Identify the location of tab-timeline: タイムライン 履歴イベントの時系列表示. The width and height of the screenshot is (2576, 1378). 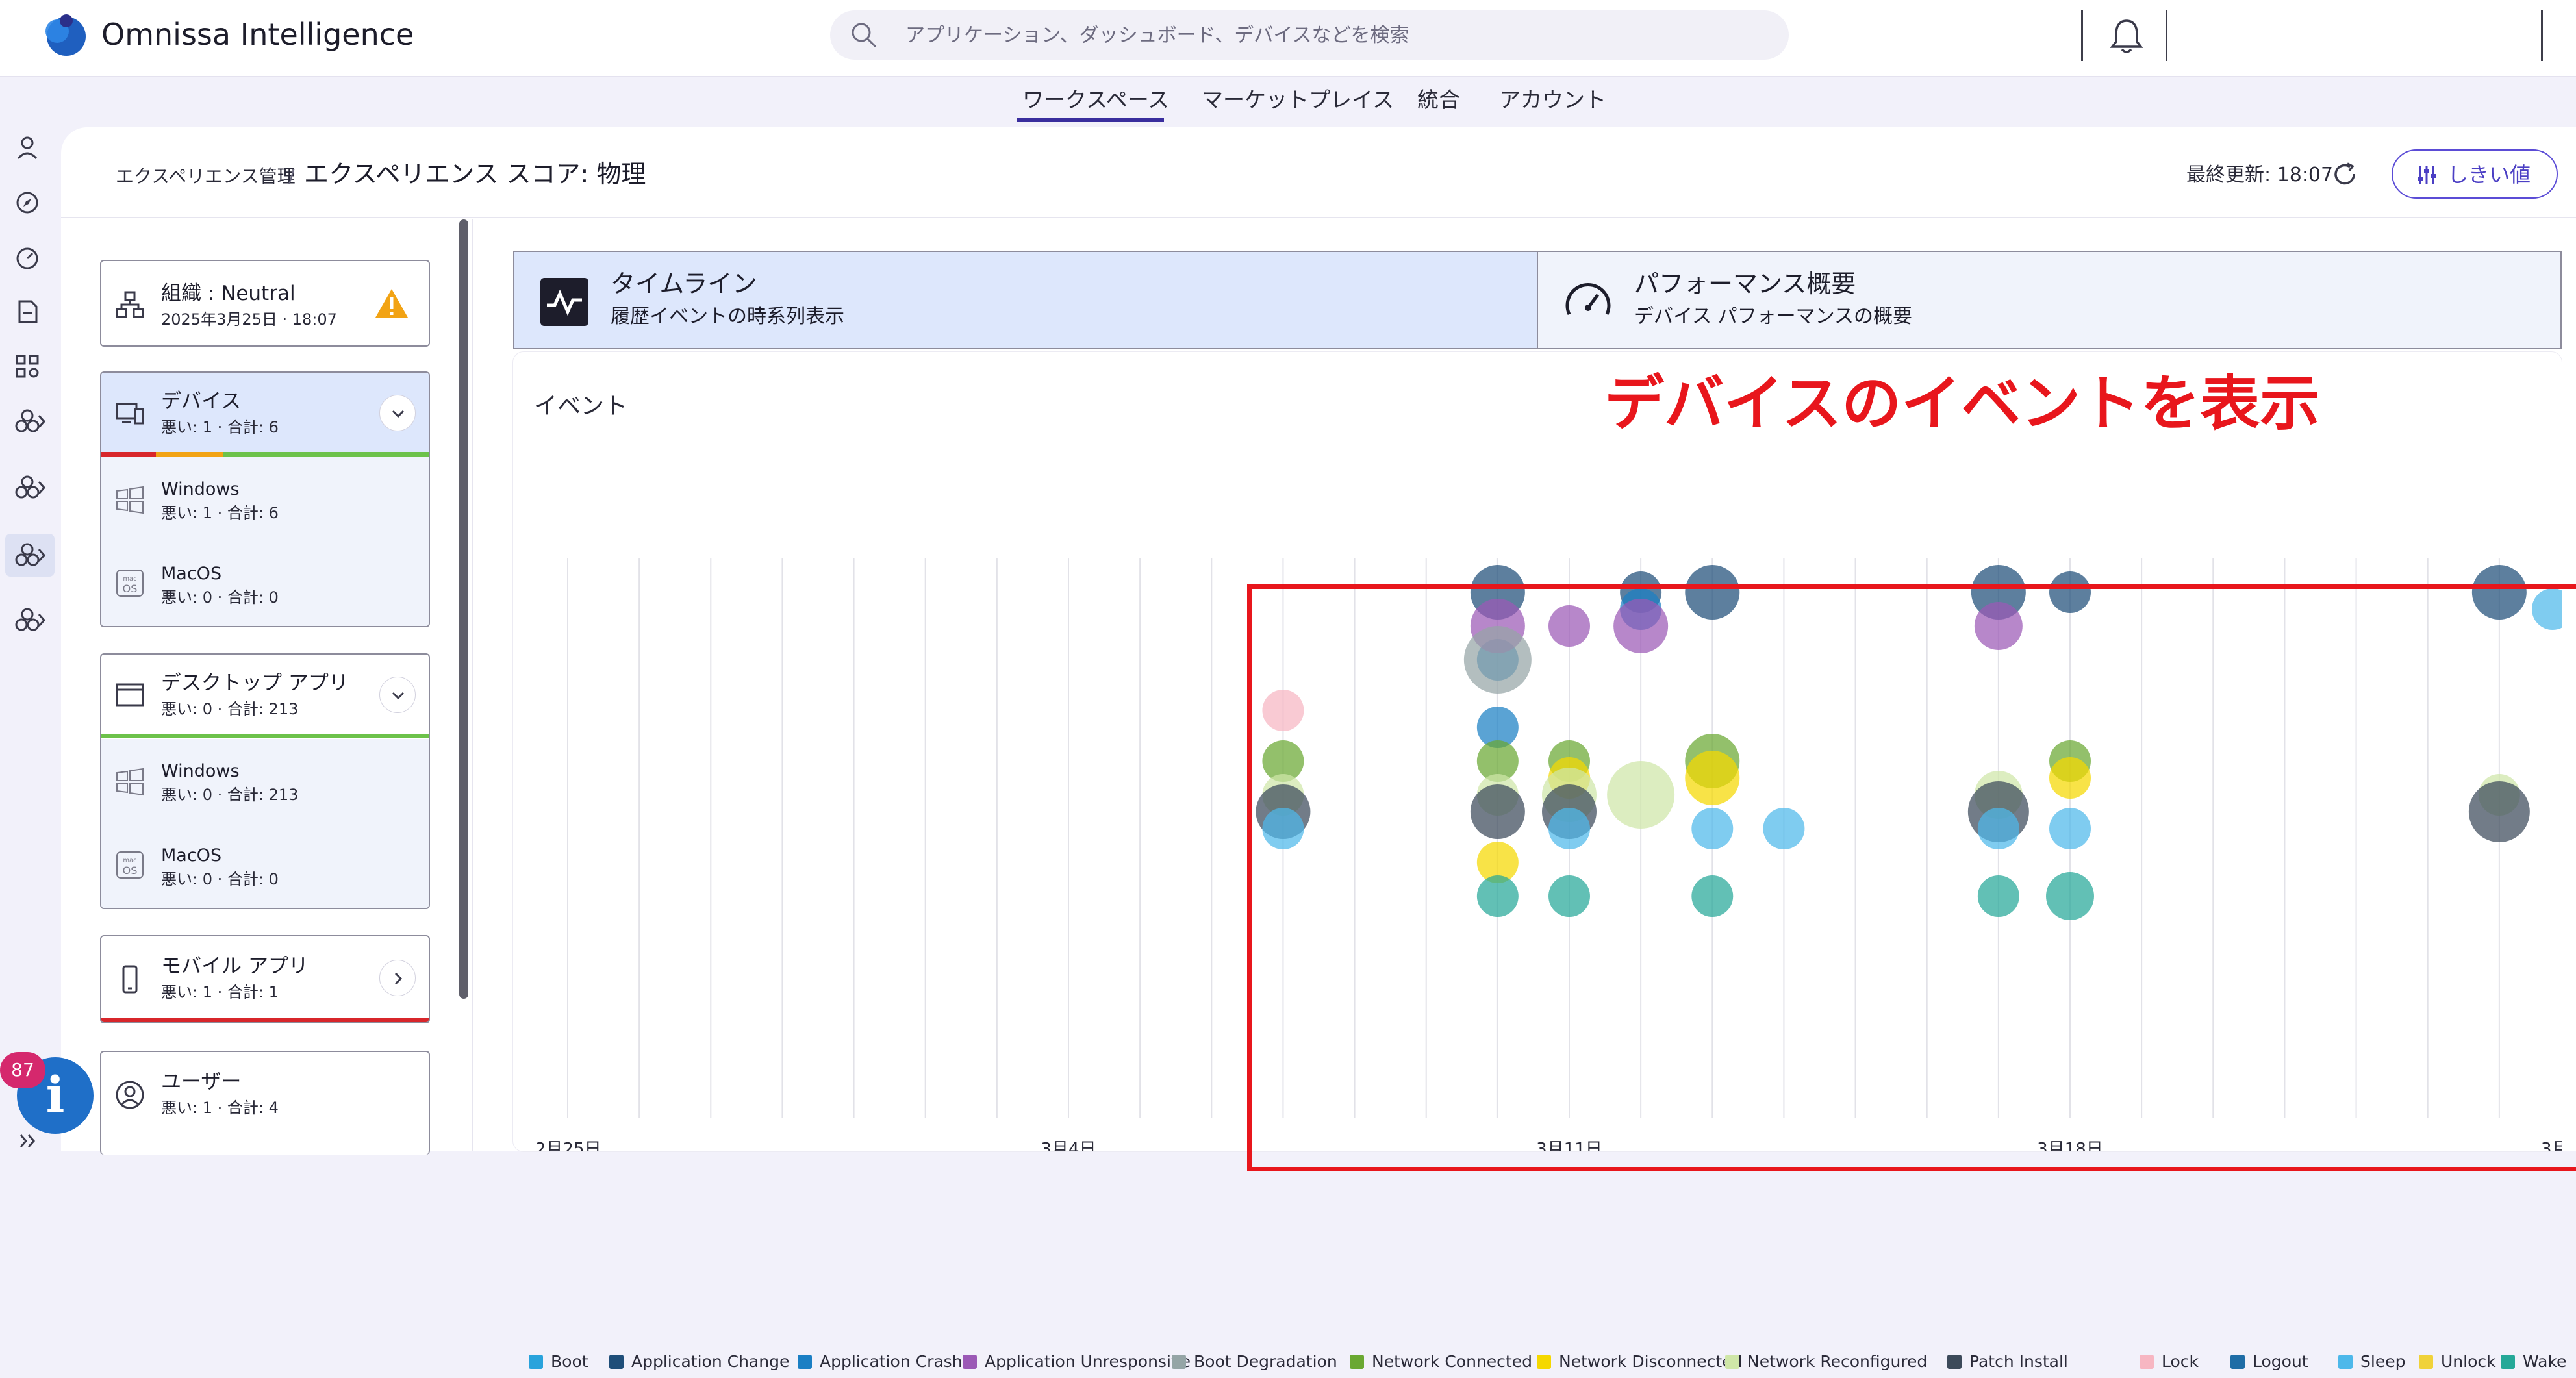
(1026, 300).